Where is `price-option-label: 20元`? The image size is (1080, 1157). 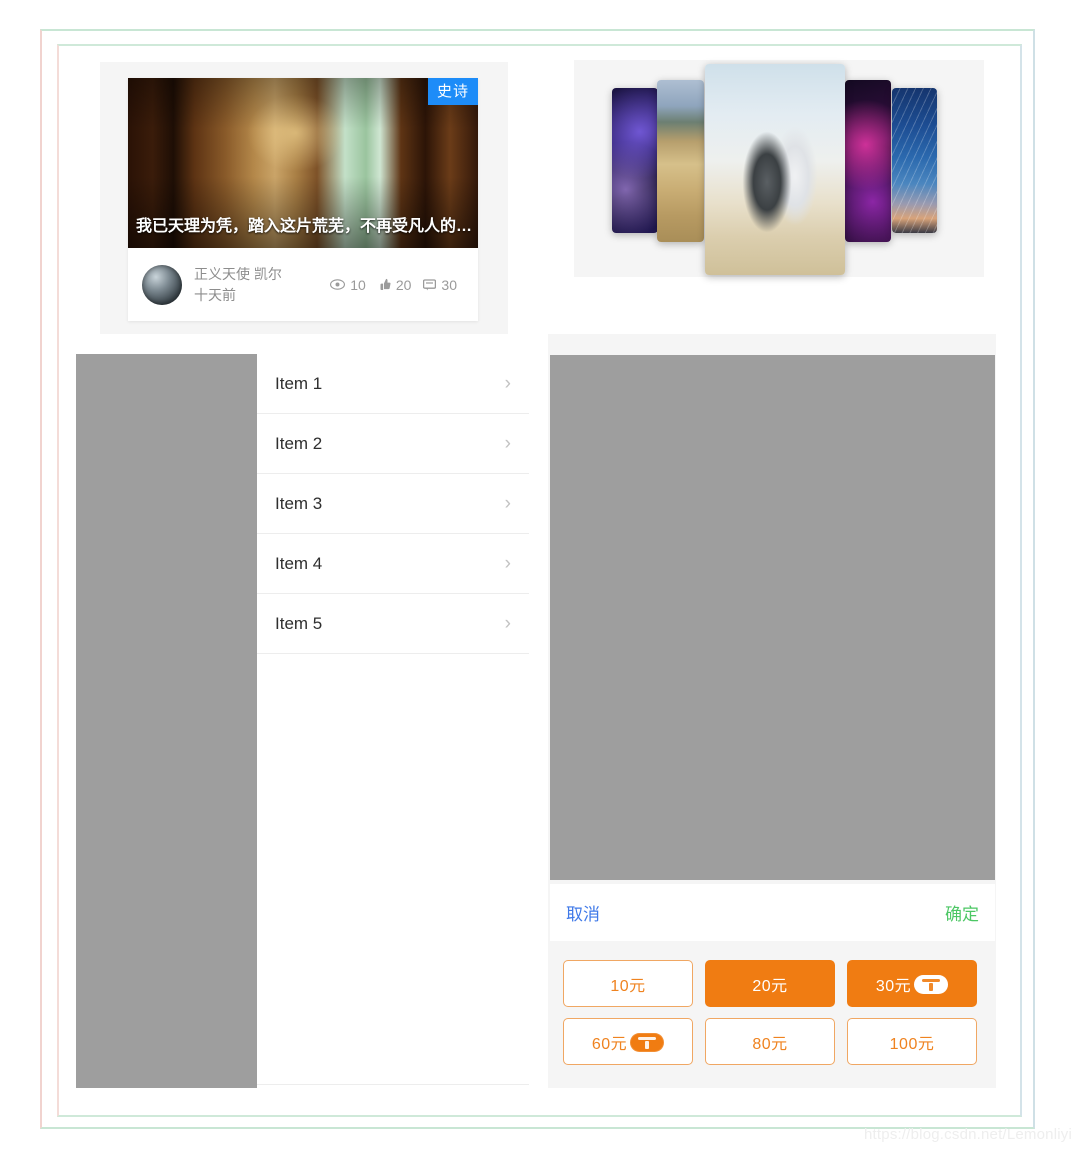 price-option-label: 20元 is located at coordinates (770, 986).